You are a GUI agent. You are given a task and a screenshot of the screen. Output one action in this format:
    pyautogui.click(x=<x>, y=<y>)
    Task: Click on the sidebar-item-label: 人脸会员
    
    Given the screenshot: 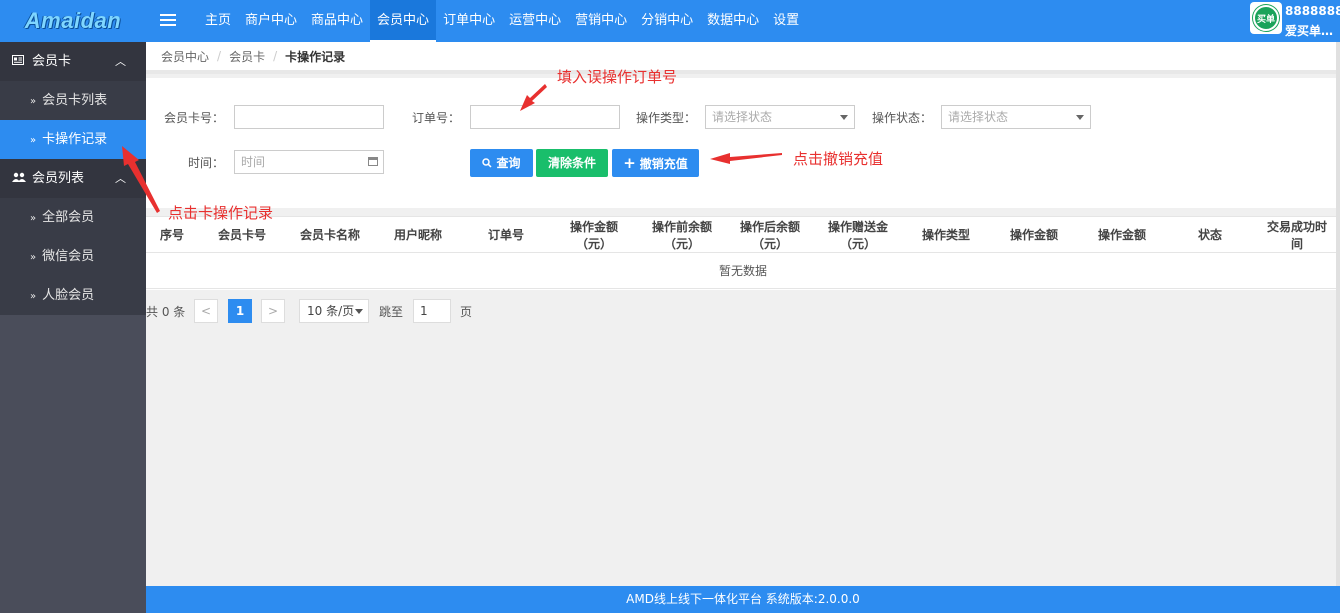 What is the action you would take?
    pyautogui.click(x=68, y=295)
    